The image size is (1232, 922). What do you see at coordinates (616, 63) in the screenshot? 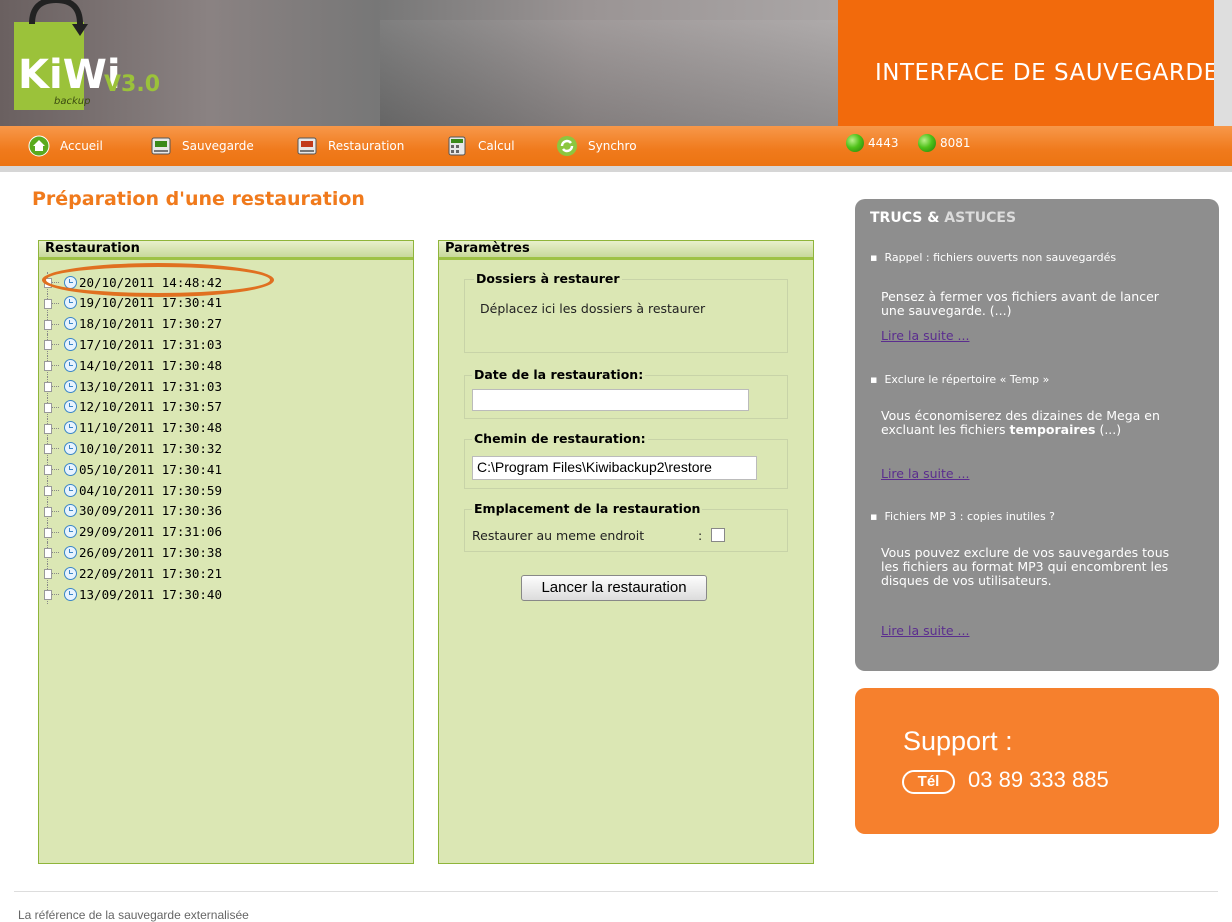
I see `header: KiWi backup V3.0 INTERFACE DE SAUVEGARDE` at bounding box center [616, 63].